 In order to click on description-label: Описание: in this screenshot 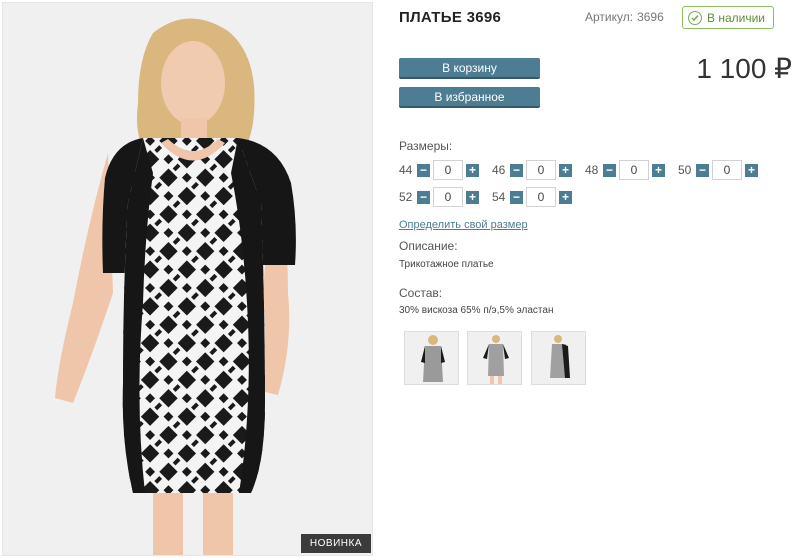, I will do `click(428, 246)`.